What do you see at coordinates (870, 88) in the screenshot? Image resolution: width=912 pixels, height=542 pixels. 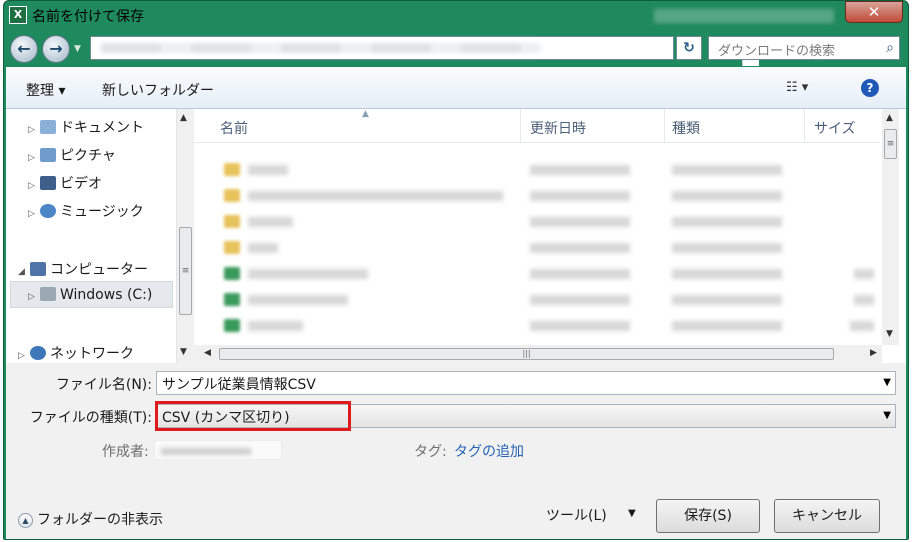 I see `help-icon: ?` at bounding box center [870, 88].